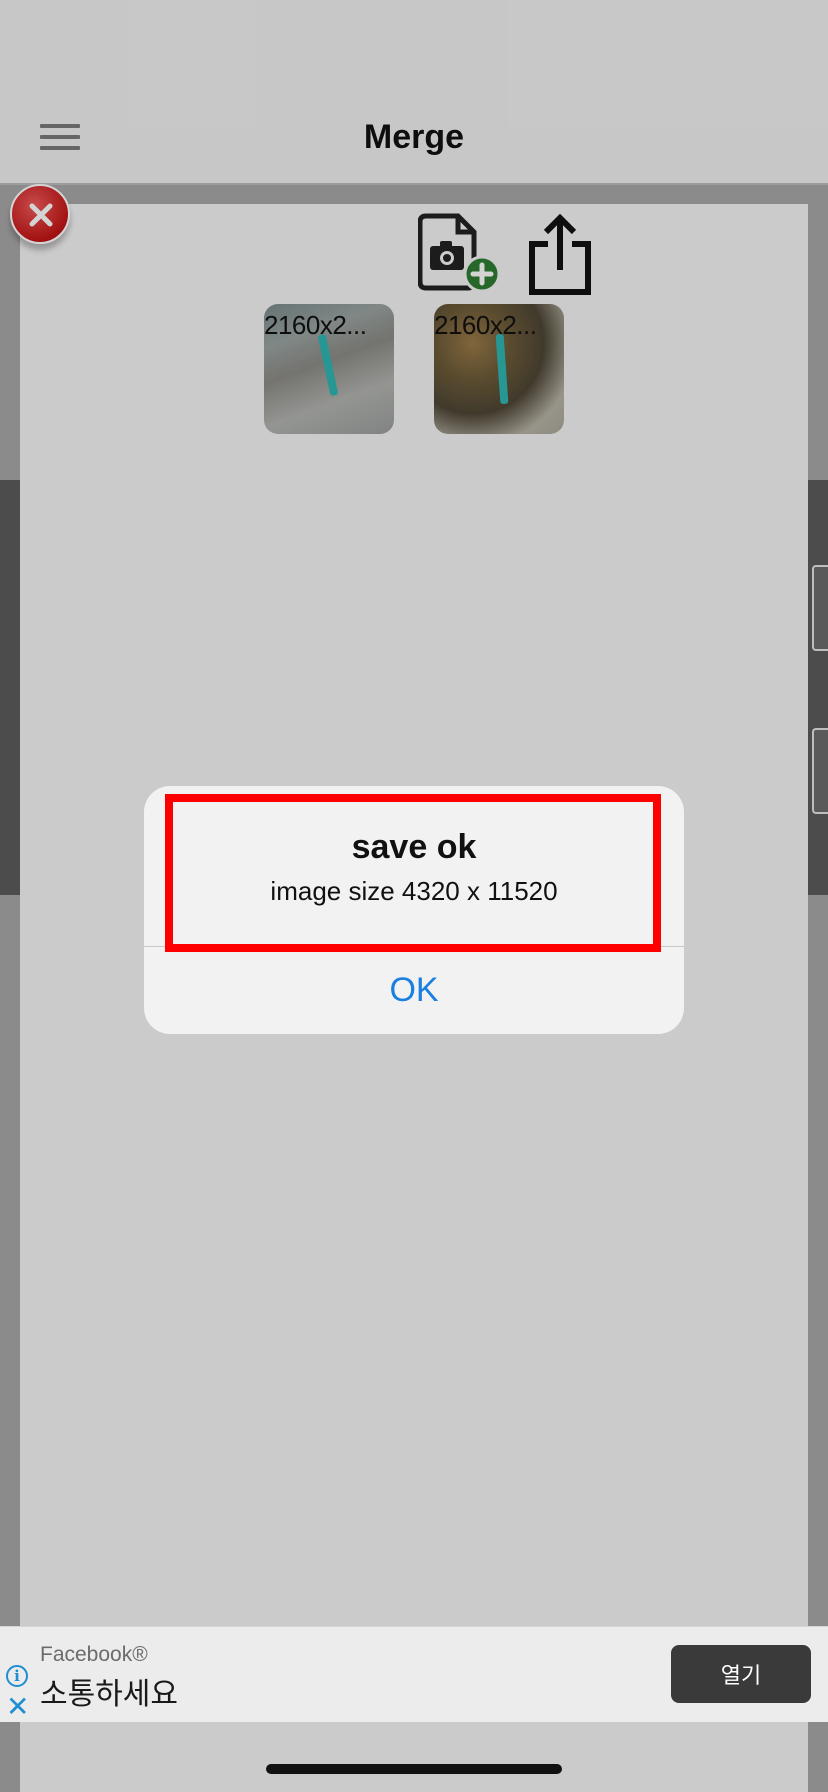 This screenshot has width=828, height=1792. I want to click on ad-brand: Facebook®, so click(94, 1654).